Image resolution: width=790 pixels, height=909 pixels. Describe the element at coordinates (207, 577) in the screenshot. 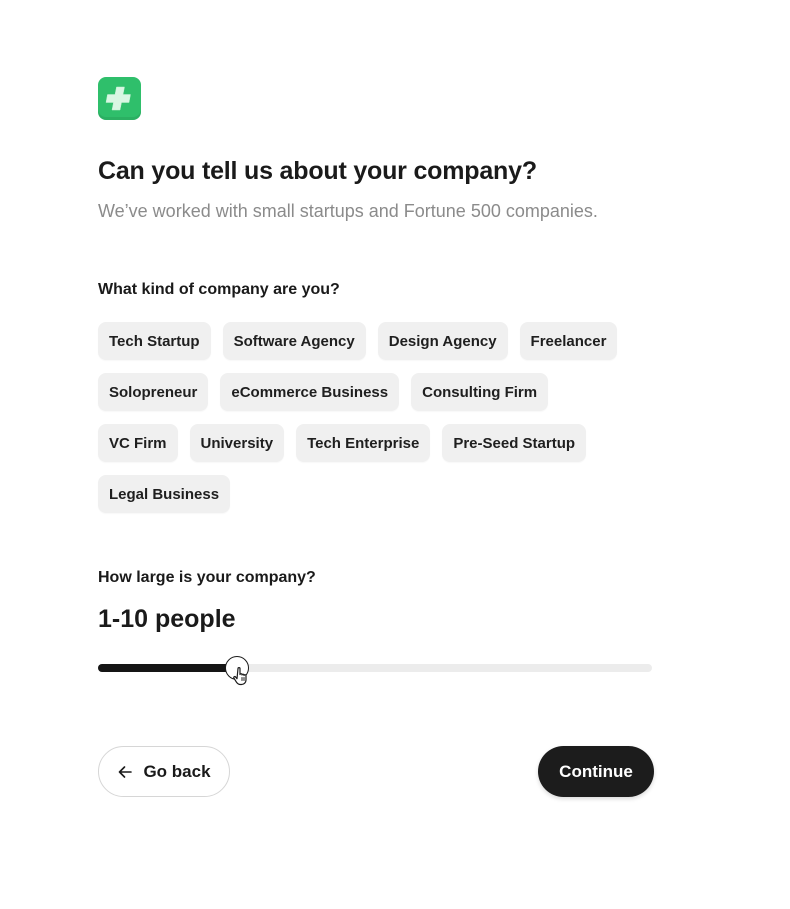

I see `company-size-label: How large is your company?` at that location.